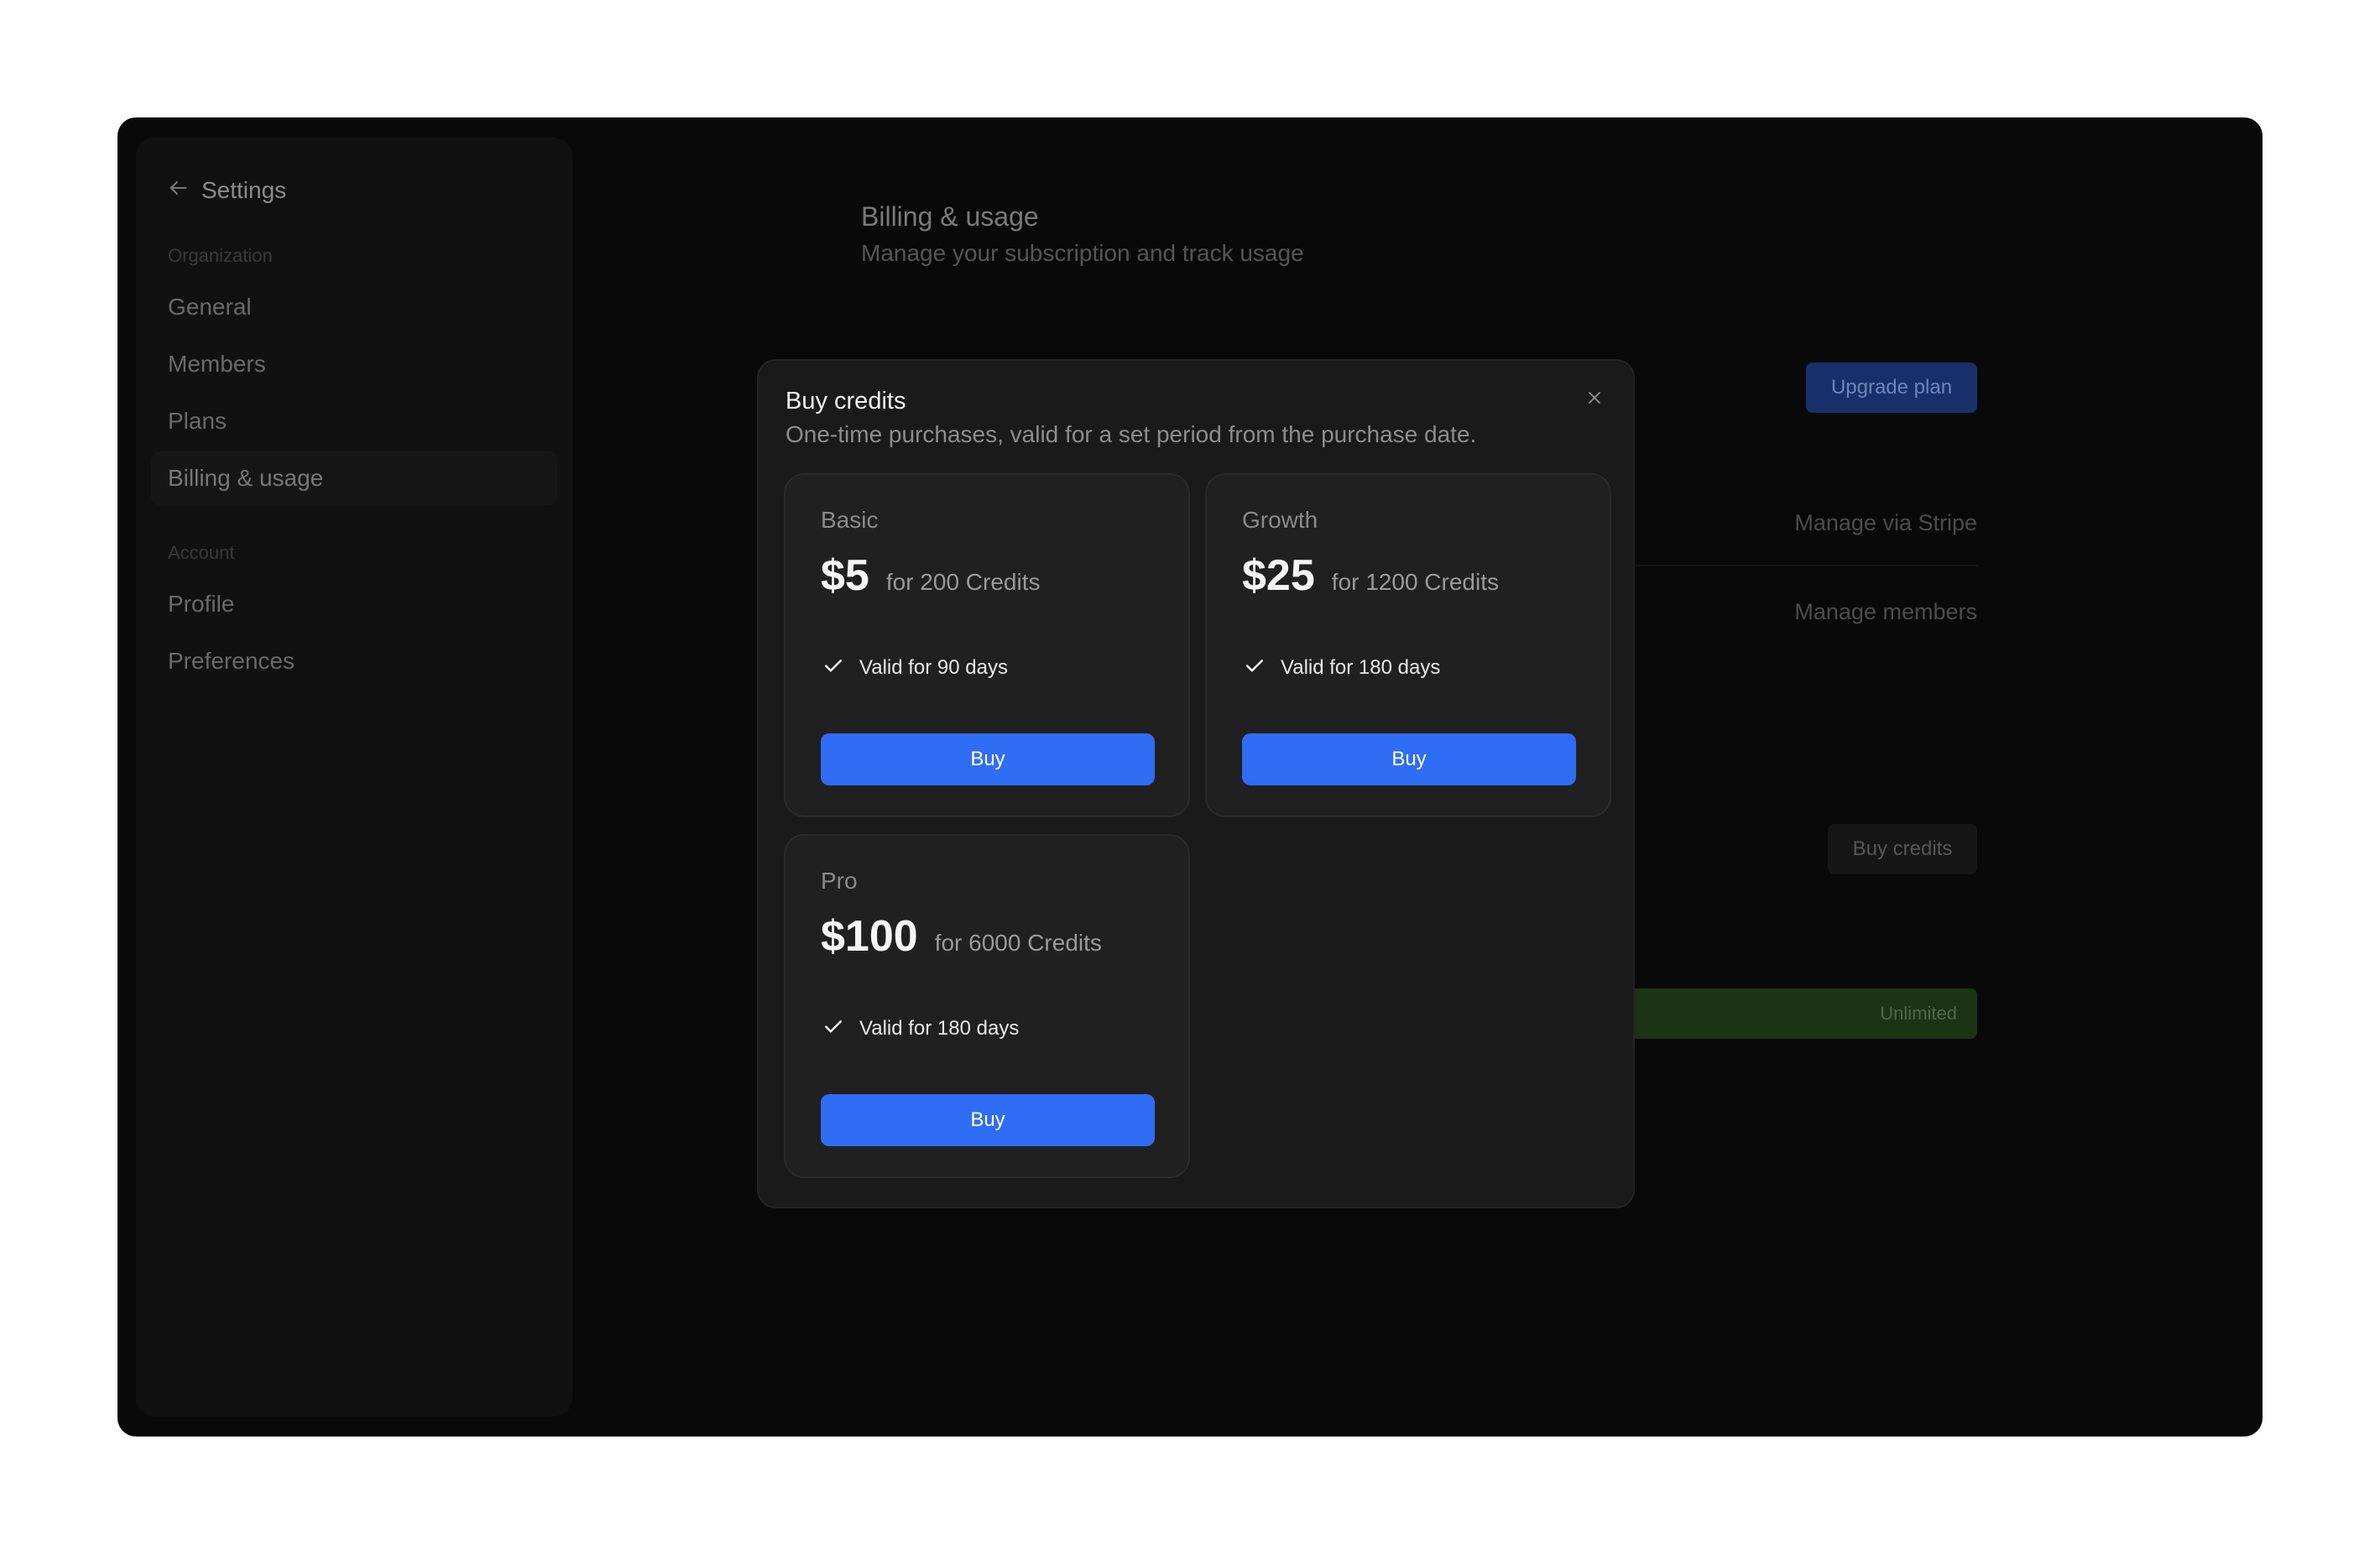 The width and height of the screenshot is (2380, 1554). I want to click on page-title: Billing & usage, so click(950, 216).